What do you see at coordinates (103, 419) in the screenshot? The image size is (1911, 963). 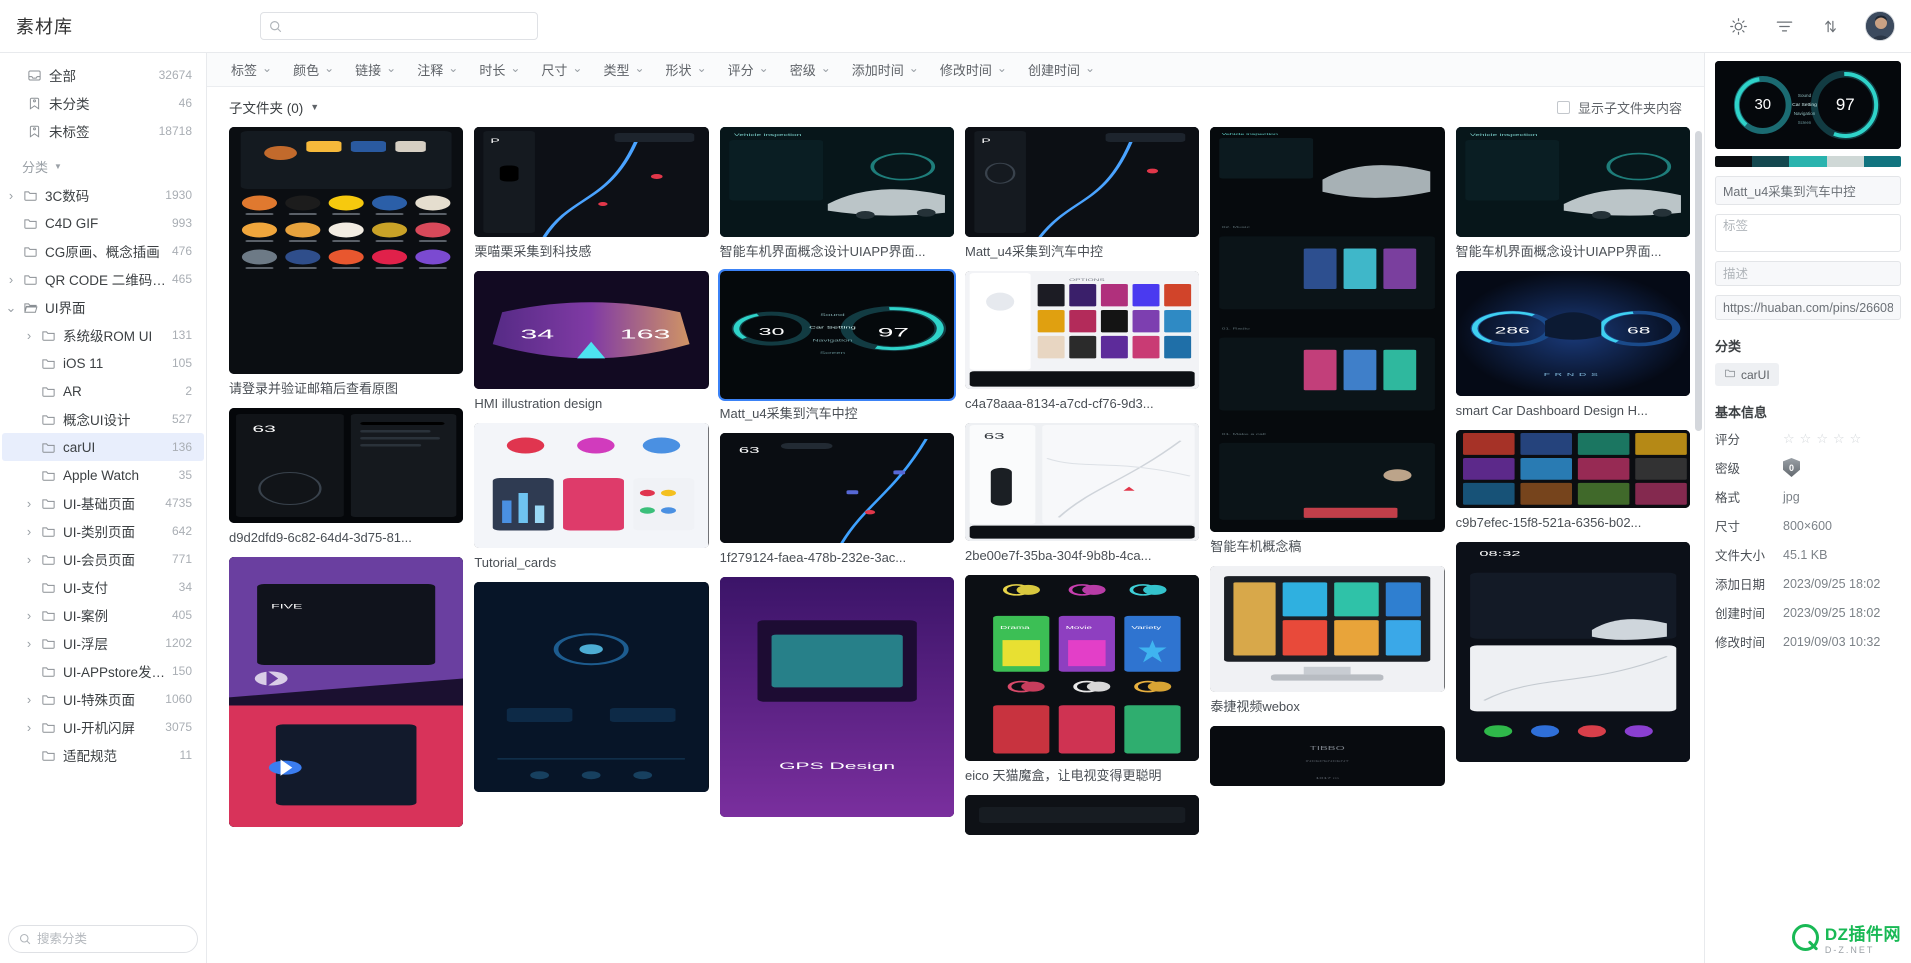 I see `sidebar-item-概念ui设计: 概念UI设计 527` at bounding box center [103, 419].